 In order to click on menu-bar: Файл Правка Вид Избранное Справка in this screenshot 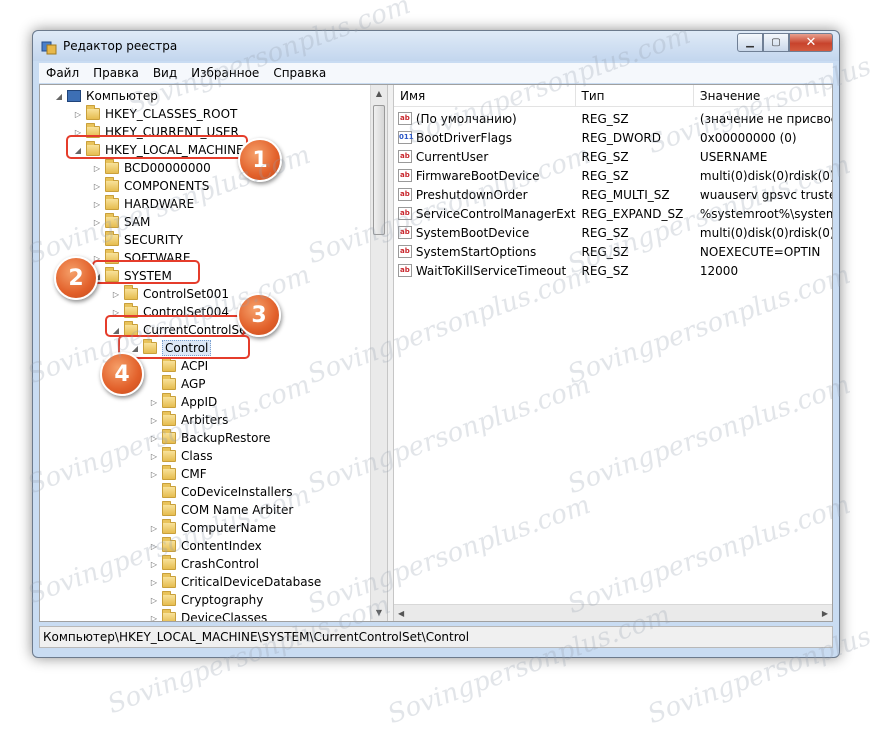, I will do `click(436, 73)`.